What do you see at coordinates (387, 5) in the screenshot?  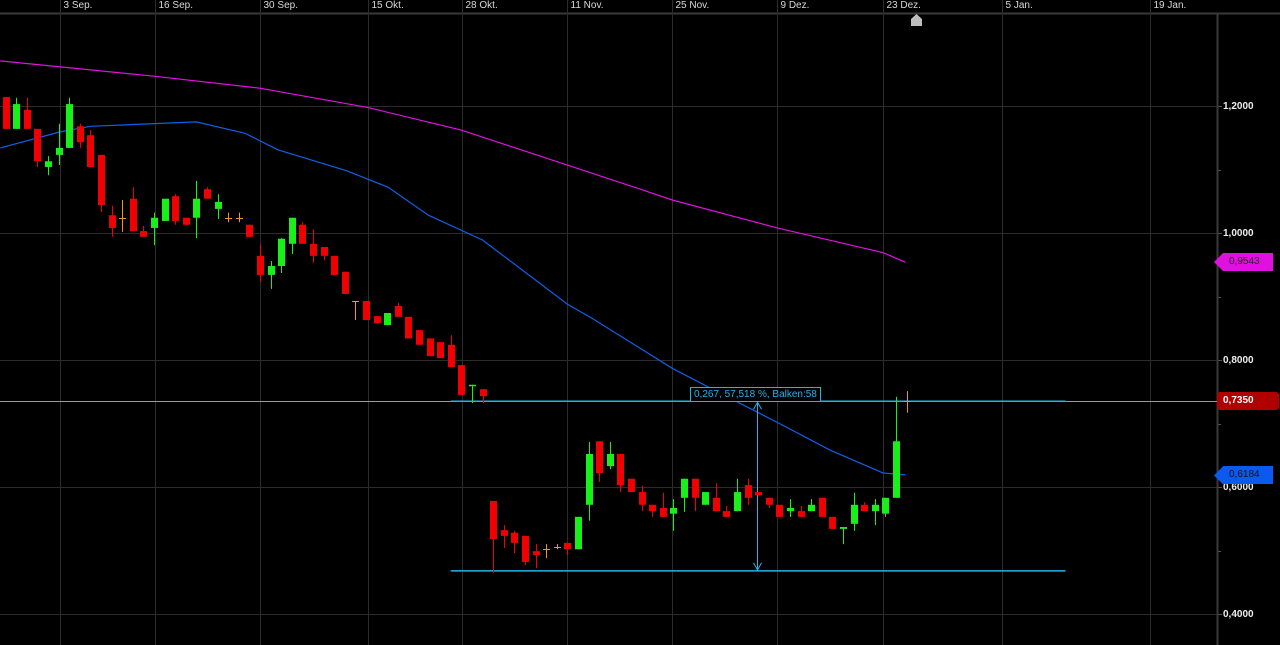 I see `x-tick-label: 15 Okt.` at bounding box center [387, 5].